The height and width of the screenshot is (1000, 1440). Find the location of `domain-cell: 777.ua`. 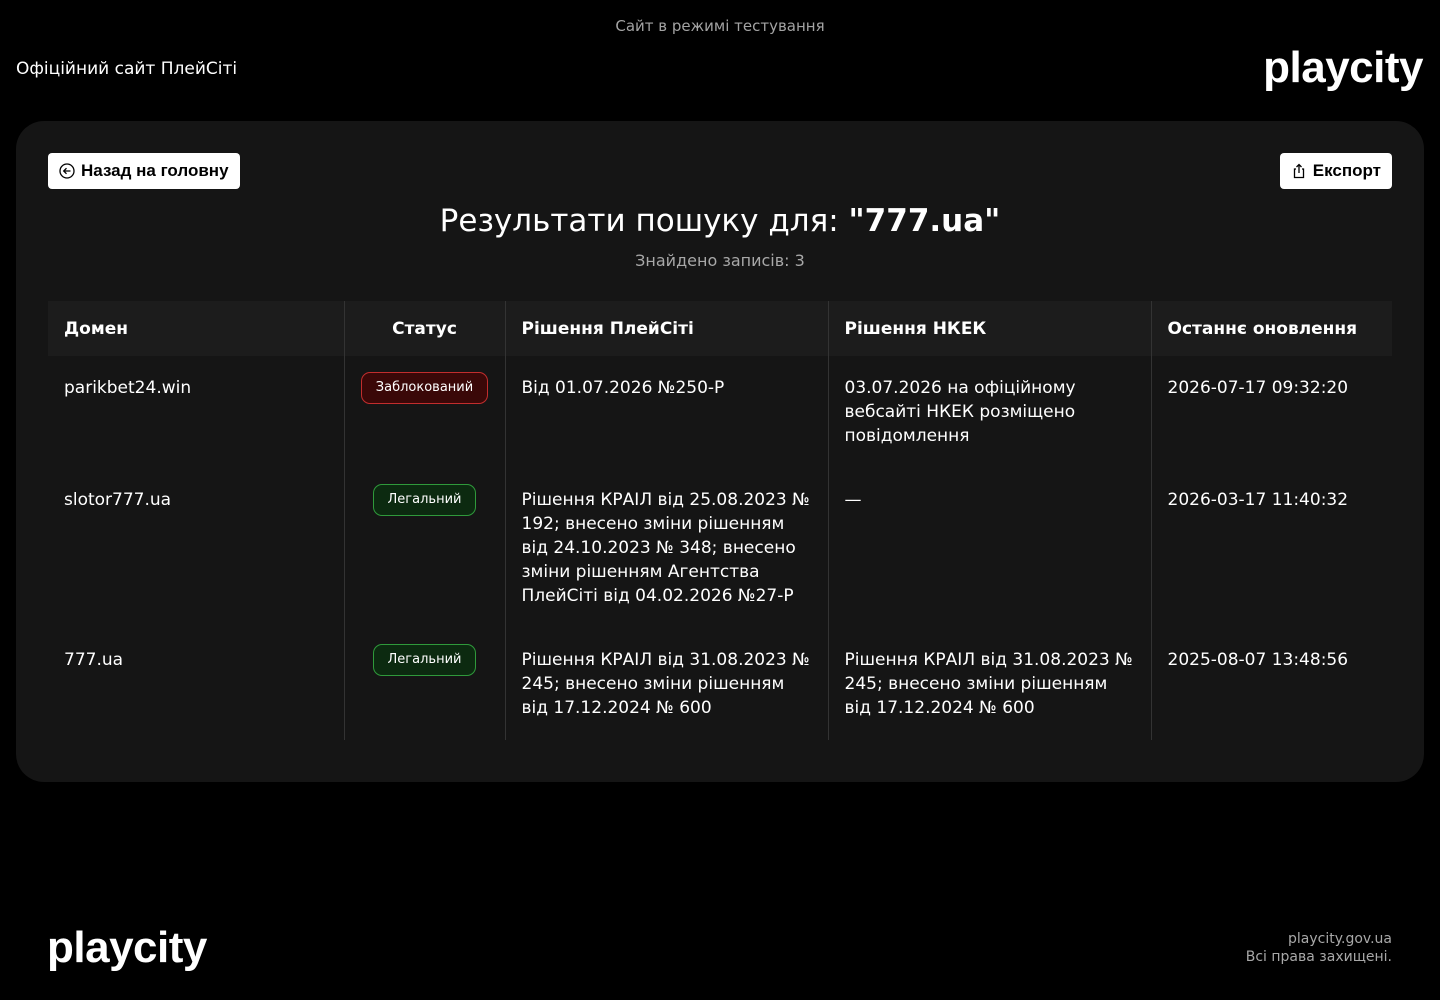

domain-cell: 777.ua is located at coordinates (94, 660).